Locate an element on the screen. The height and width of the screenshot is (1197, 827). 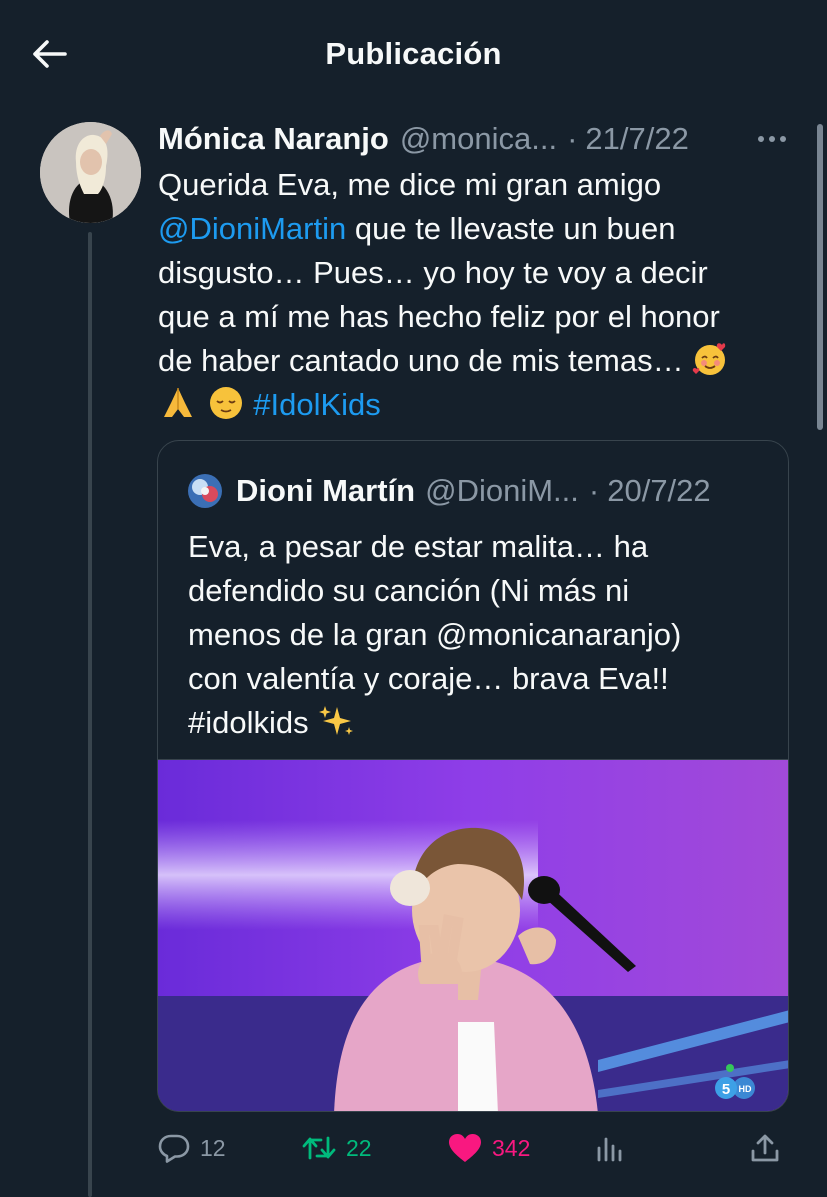
retweet-icon is located at coordinates (319, 1148).